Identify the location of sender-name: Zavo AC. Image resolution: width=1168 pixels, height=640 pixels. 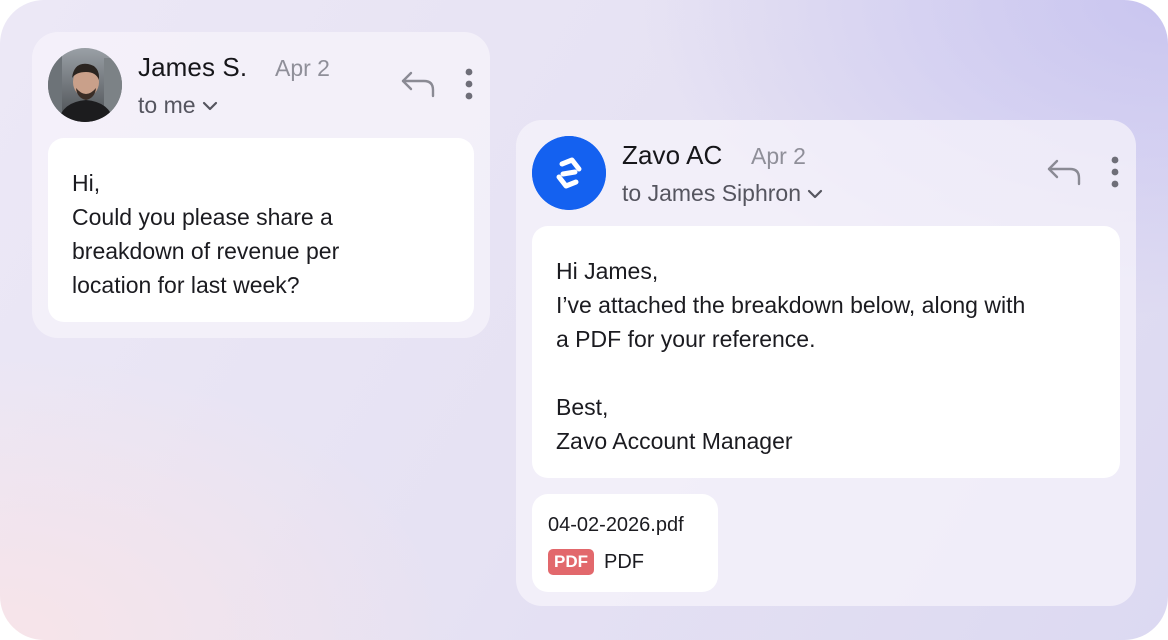
(672, 155).